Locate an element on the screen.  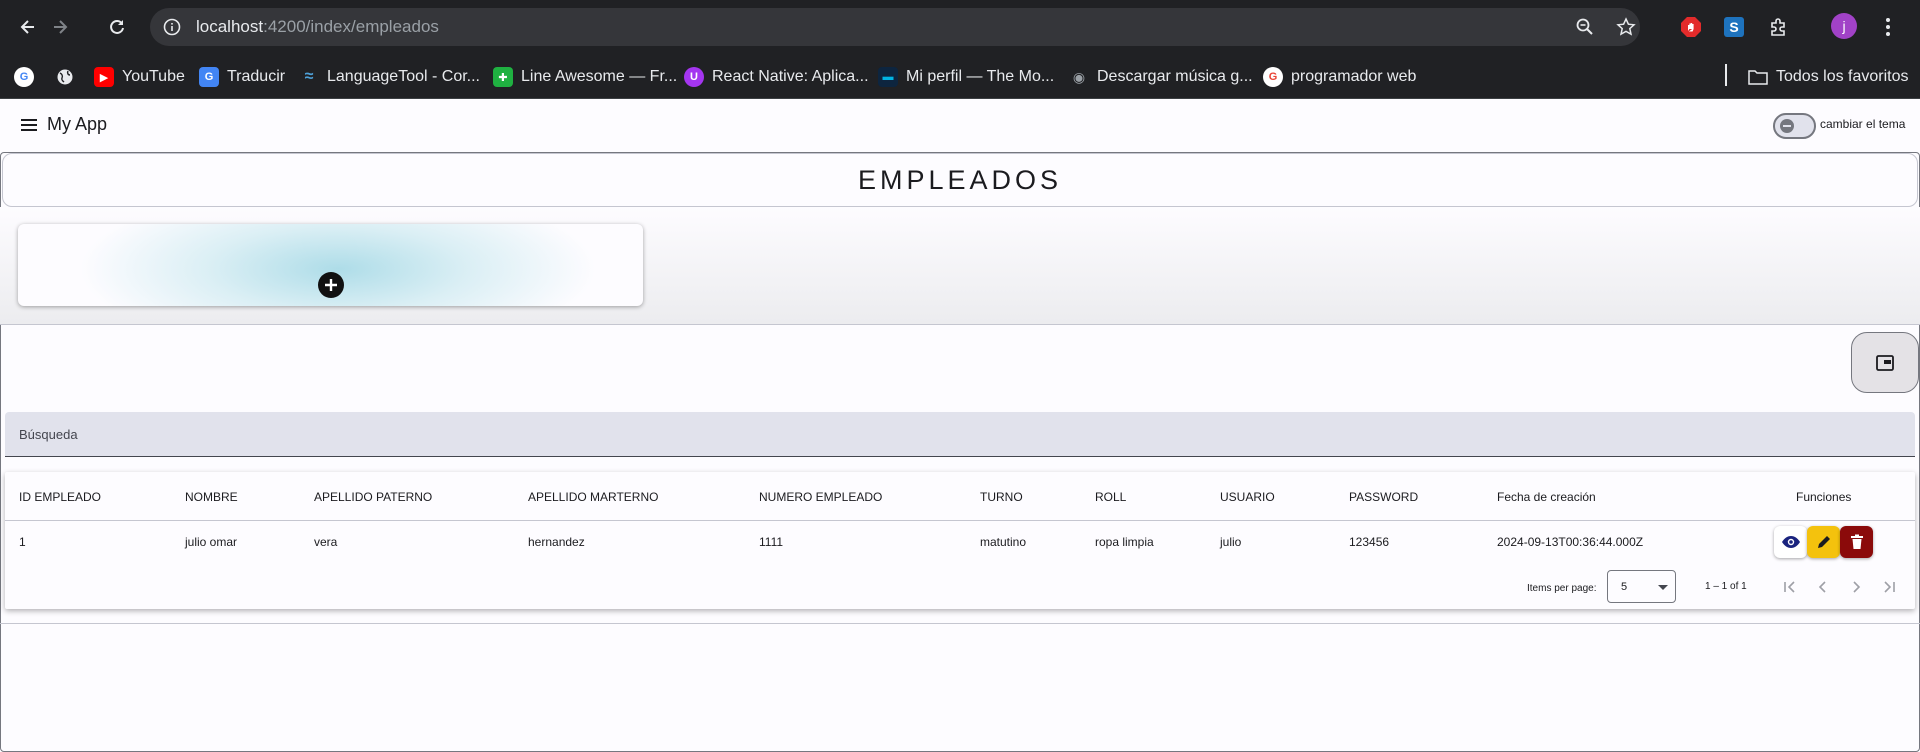
window-icon is located at coordinates (1885, 362).